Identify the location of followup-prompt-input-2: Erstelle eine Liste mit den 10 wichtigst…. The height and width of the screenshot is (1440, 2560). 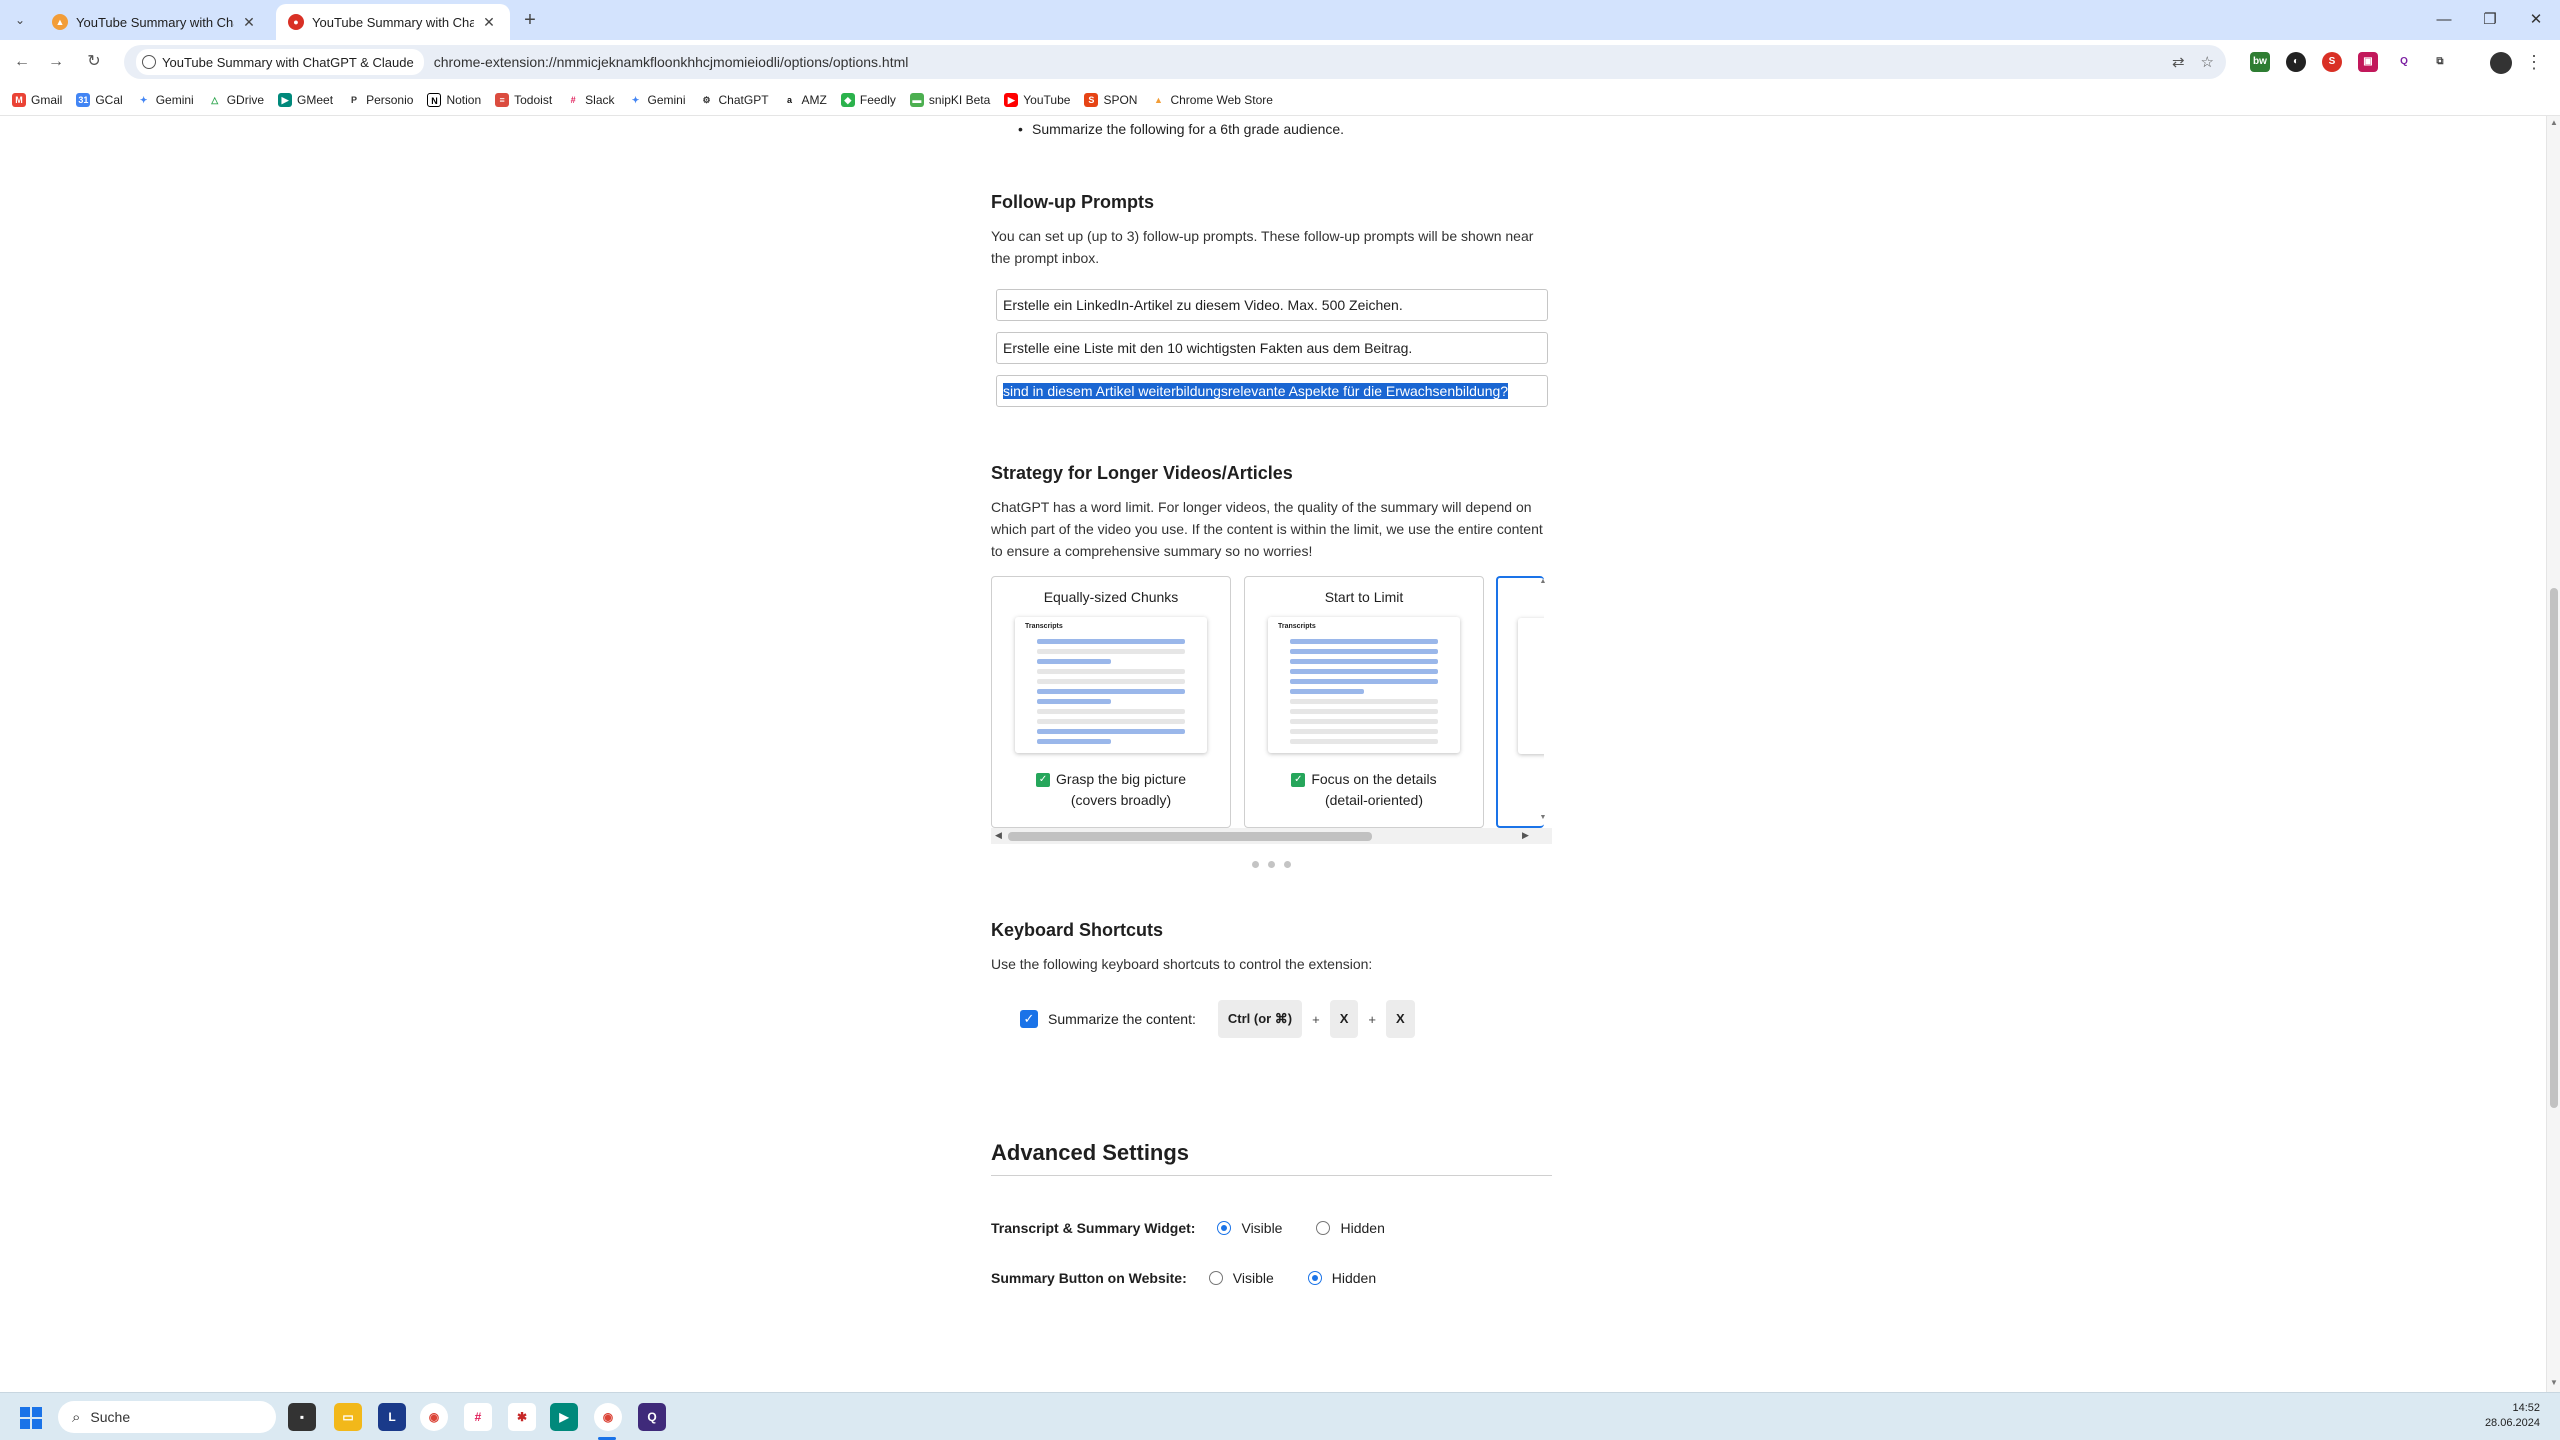
(1272, 348).